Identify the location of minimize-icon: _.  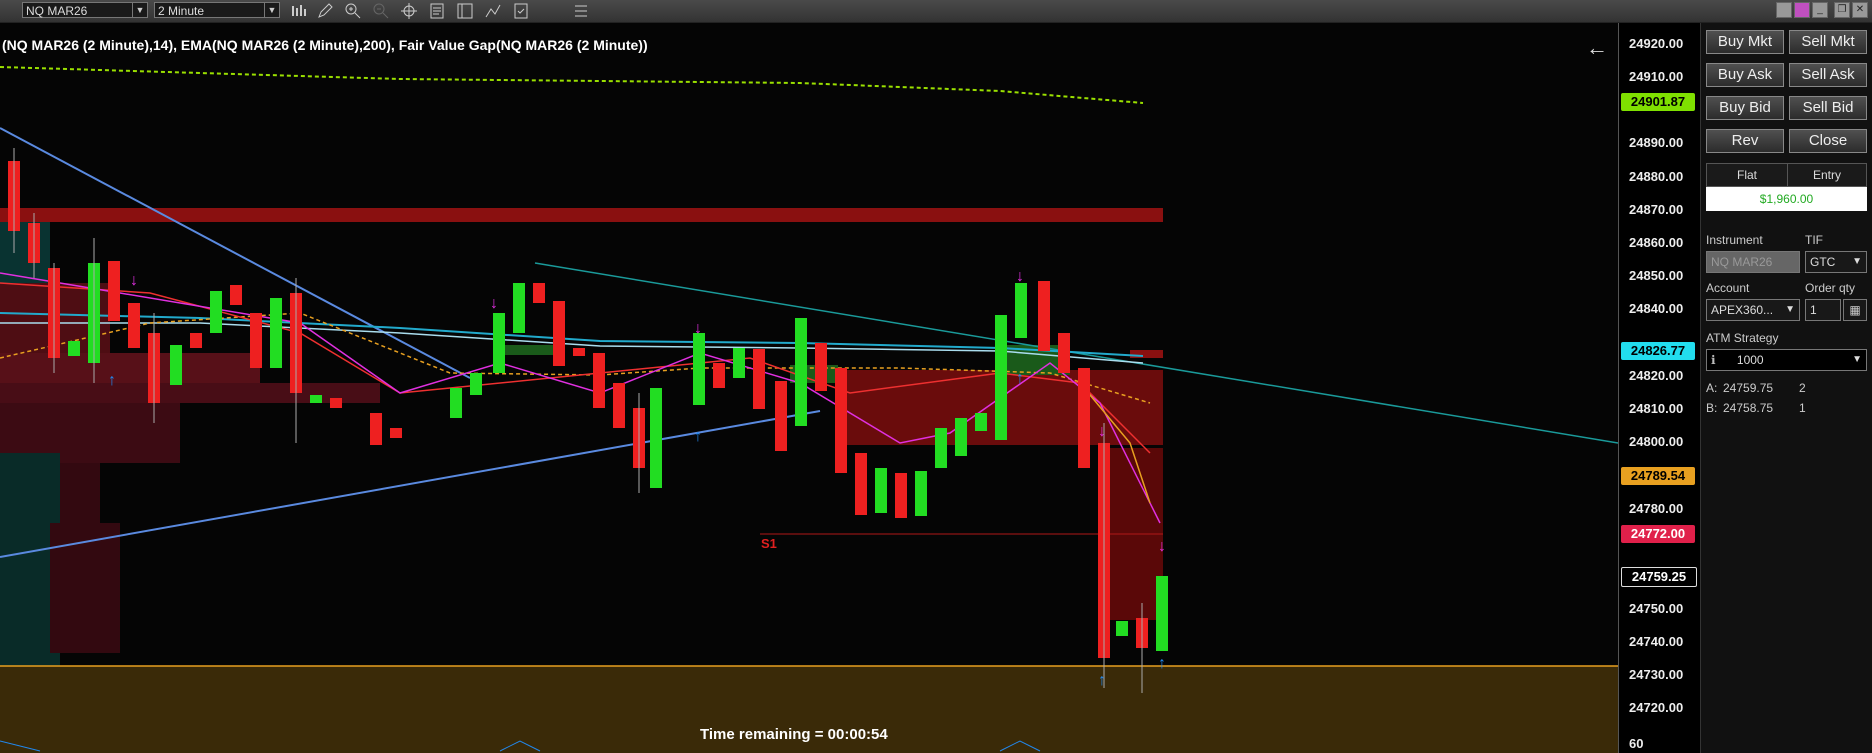
(1820, 10).